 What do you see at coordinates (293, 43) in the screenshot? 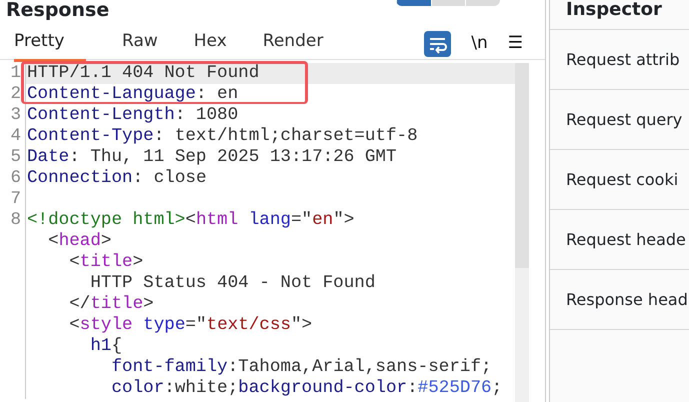
I see `view-tab: Render` at bounding box center [293, 43].